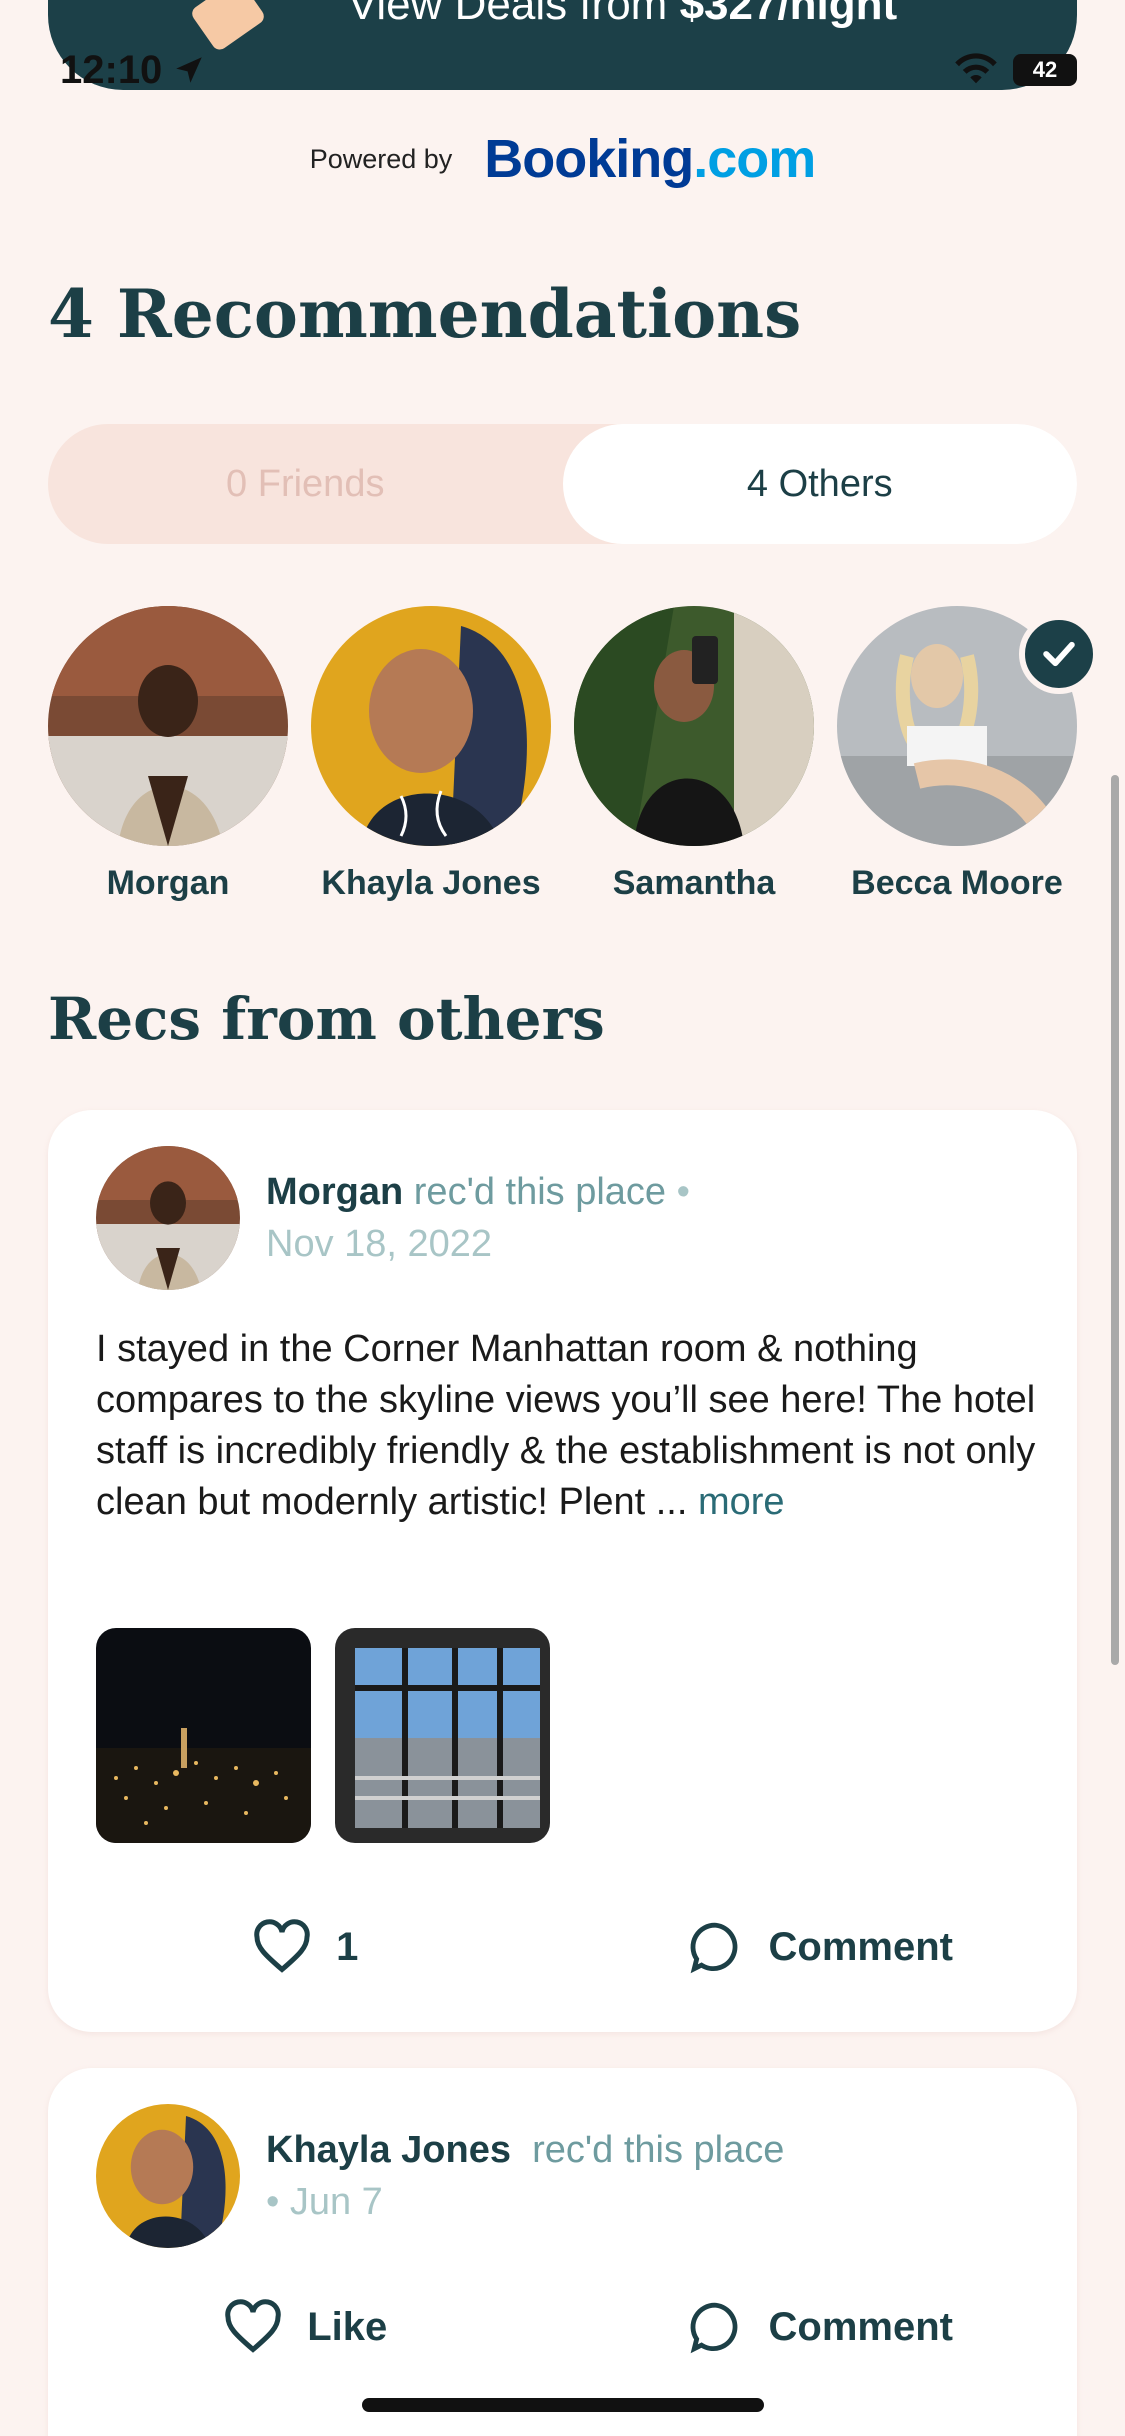 The height and width of the screenshot is (2436, 1125). I want to click on rec-header: Khayla Jones rec'd this place • Jun 7, so click(646, 2176).